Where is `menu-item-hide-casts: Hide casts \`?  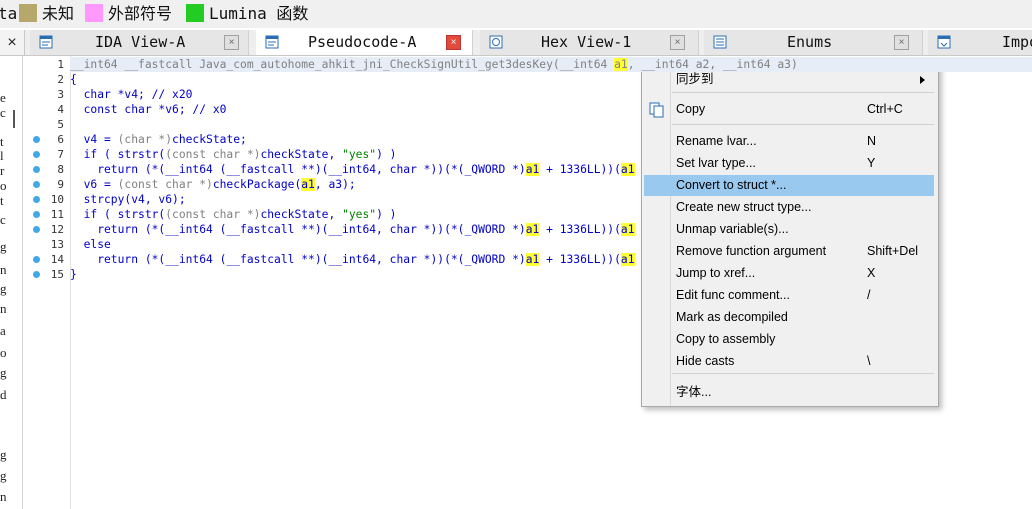 menu-item-hide-casts: Hide casts \ is located at coordinates (789, 361).